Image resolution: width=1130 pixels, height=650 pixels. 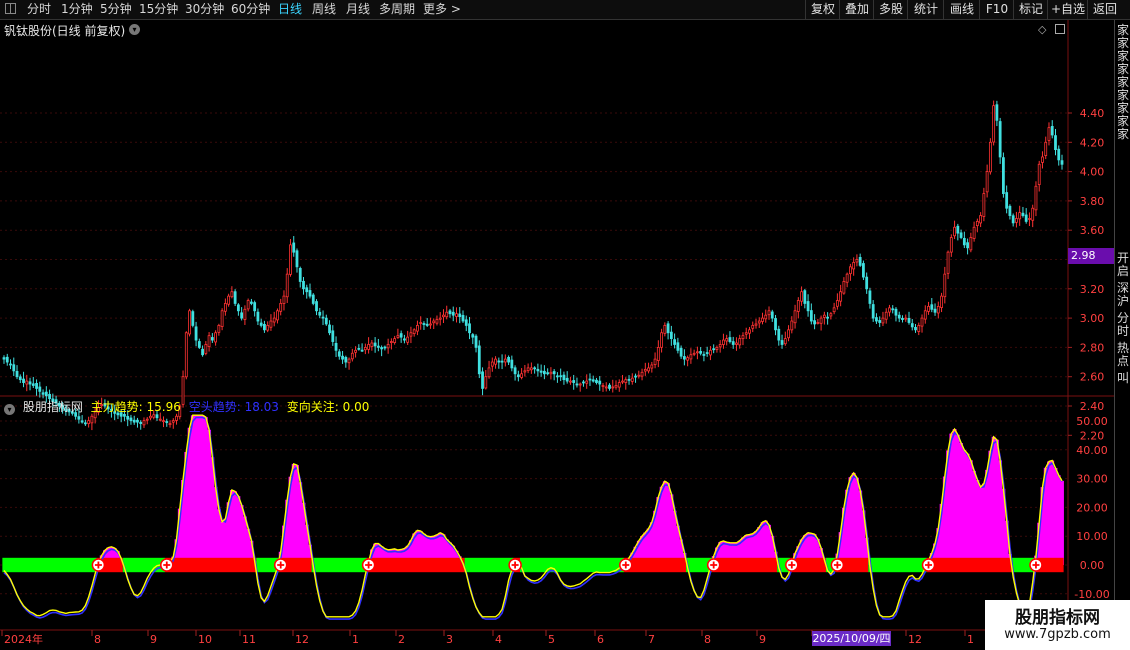 What do you see at coordinates (290, 9) in the screenshot?
I see `tab-daily: 日线` at bounding box center [290, 9].